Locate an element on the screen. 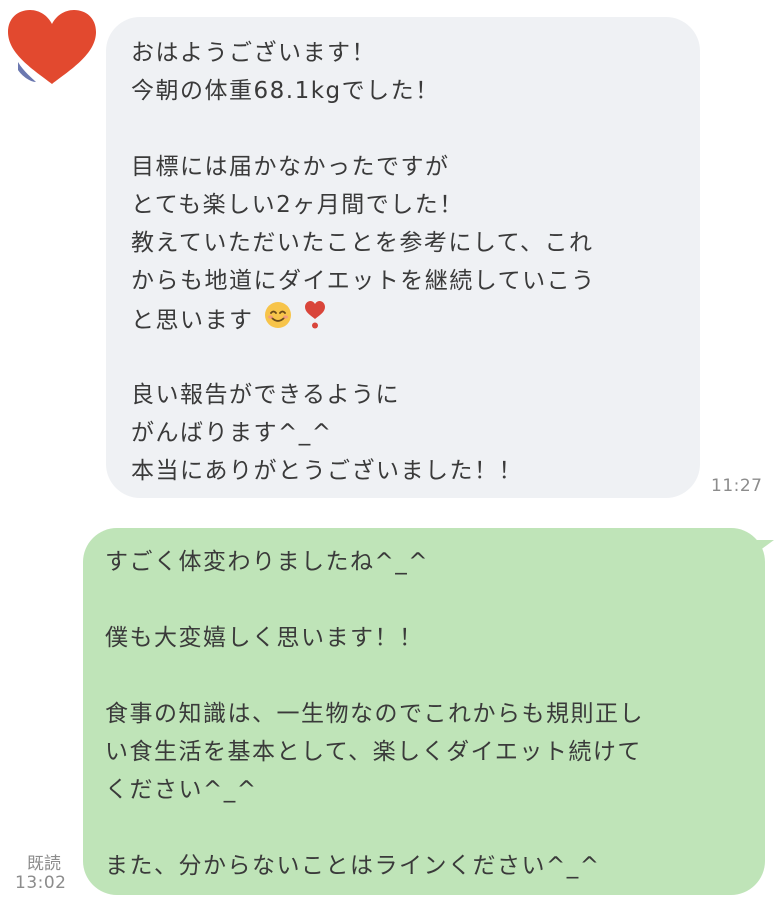 The width and height of the screenshot is (780, 913). heart-avatar-icon is located at coordinates (52, 47).